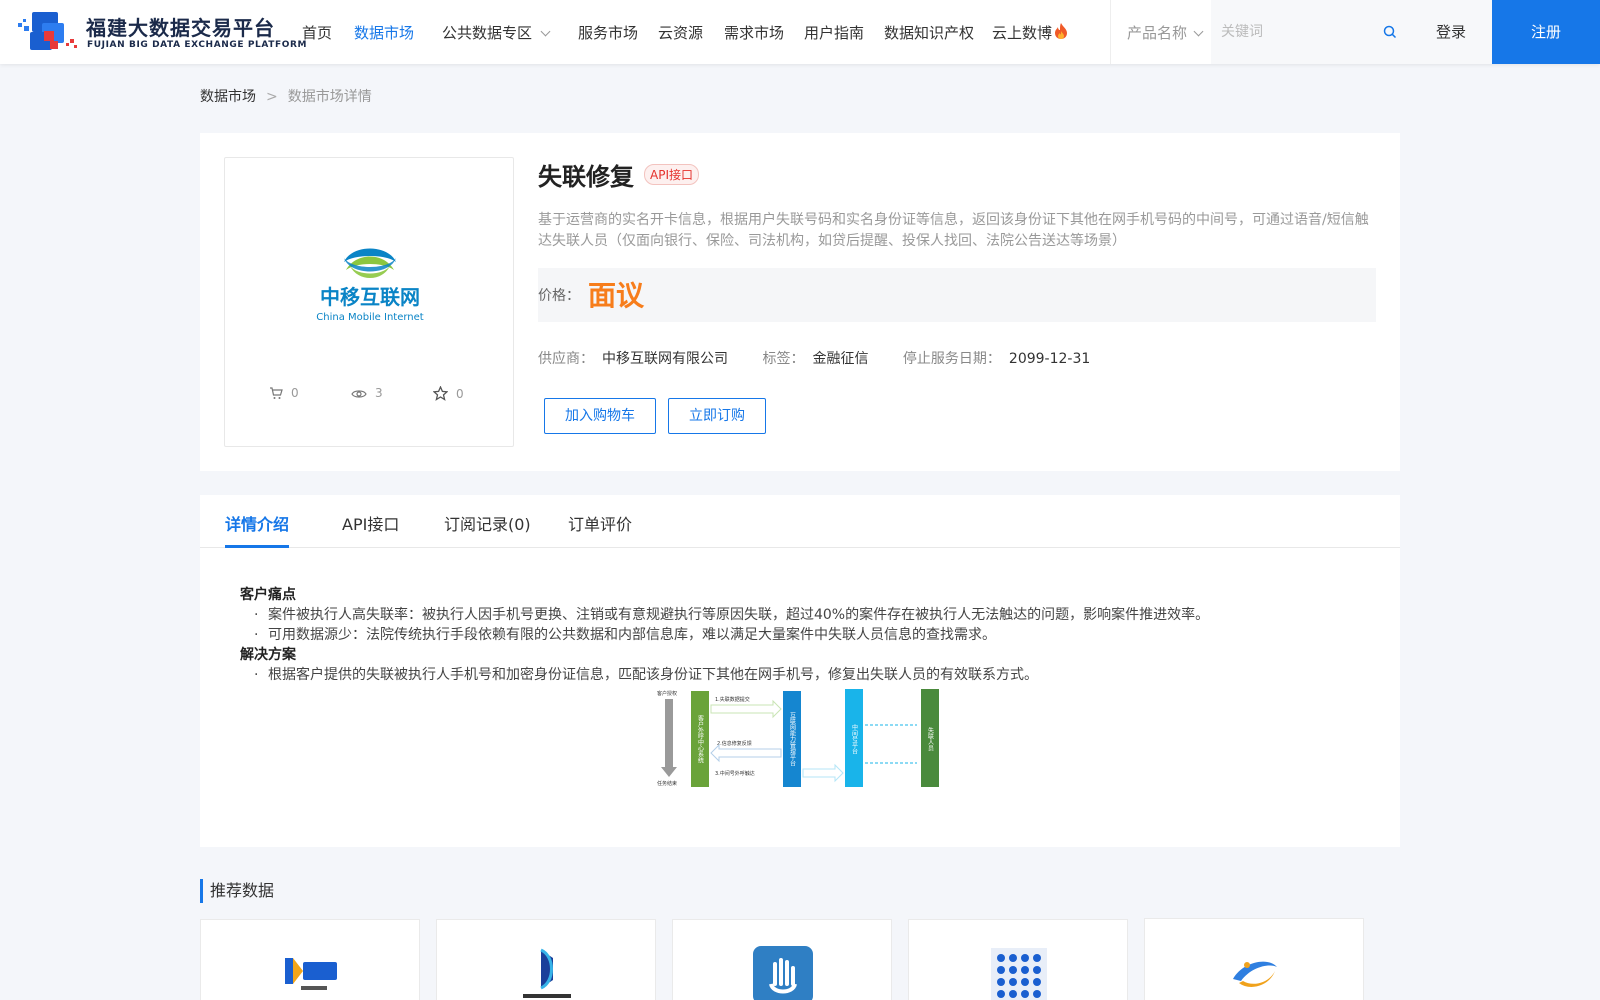  What do you see at coordinates (717, 416) in the screenshot?
I see `subscribe-button: 立即订购` at bounding box center [717, 416].